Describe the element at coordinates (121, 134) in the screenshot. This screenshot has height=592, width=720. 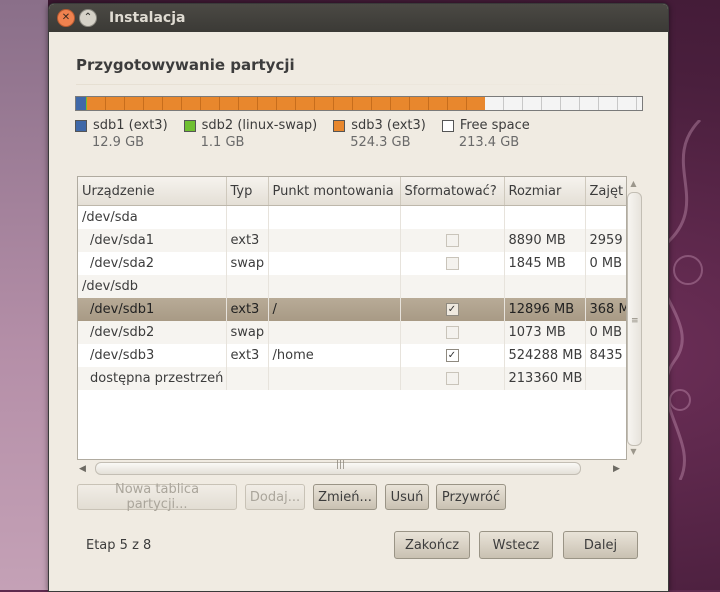
I see `legend-item: sdb1 (ext3) 12.9 GB` at that location.